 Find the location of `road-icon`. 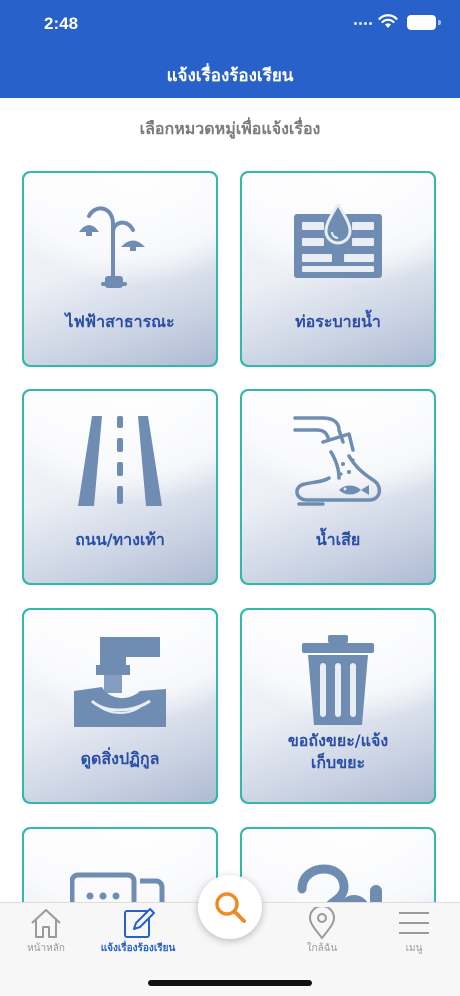

road-icon is located at coordinates (120, 461).